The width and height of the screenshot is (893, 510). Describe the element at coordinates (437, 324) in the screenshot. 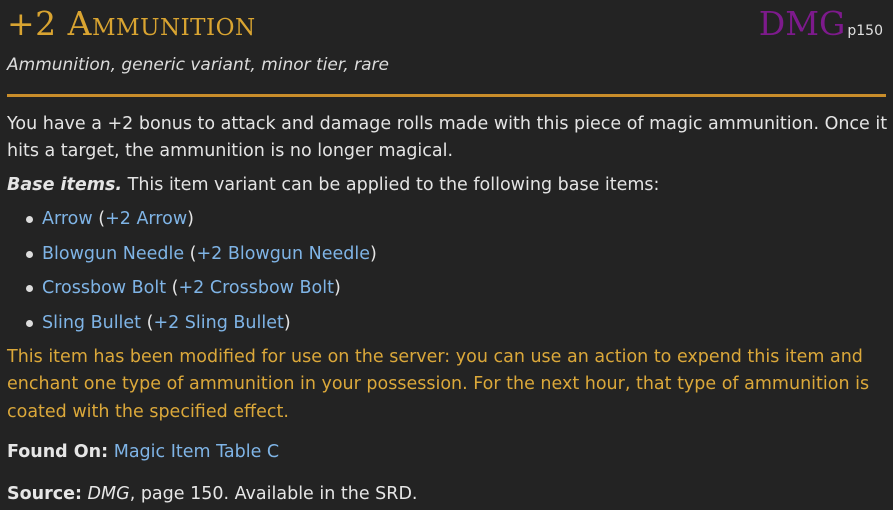

I see `list-item: Sling Bullet (+2 Sling Bullet)` at that location.